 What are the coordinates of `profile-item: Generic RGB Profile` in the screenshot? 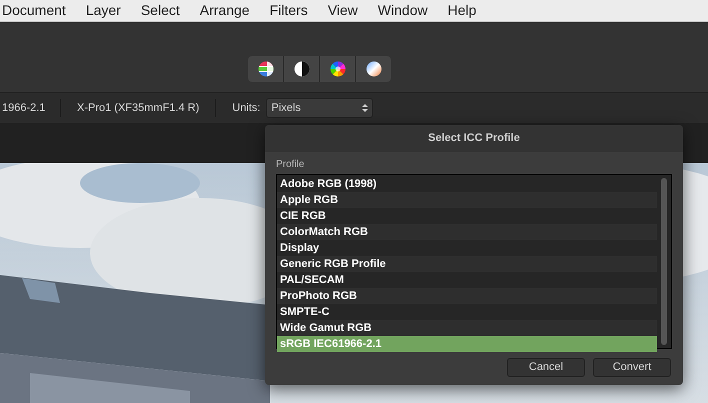 It's located at (467, 264).